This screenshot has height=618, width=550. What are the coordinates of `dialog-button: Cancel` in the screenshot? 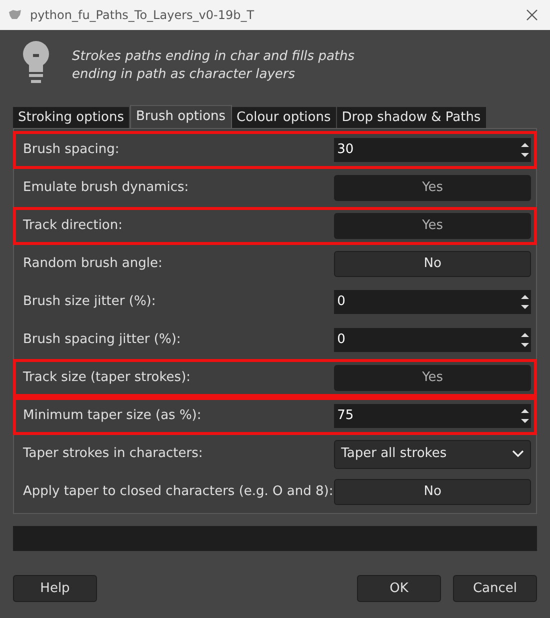 It's located at (495, 588).